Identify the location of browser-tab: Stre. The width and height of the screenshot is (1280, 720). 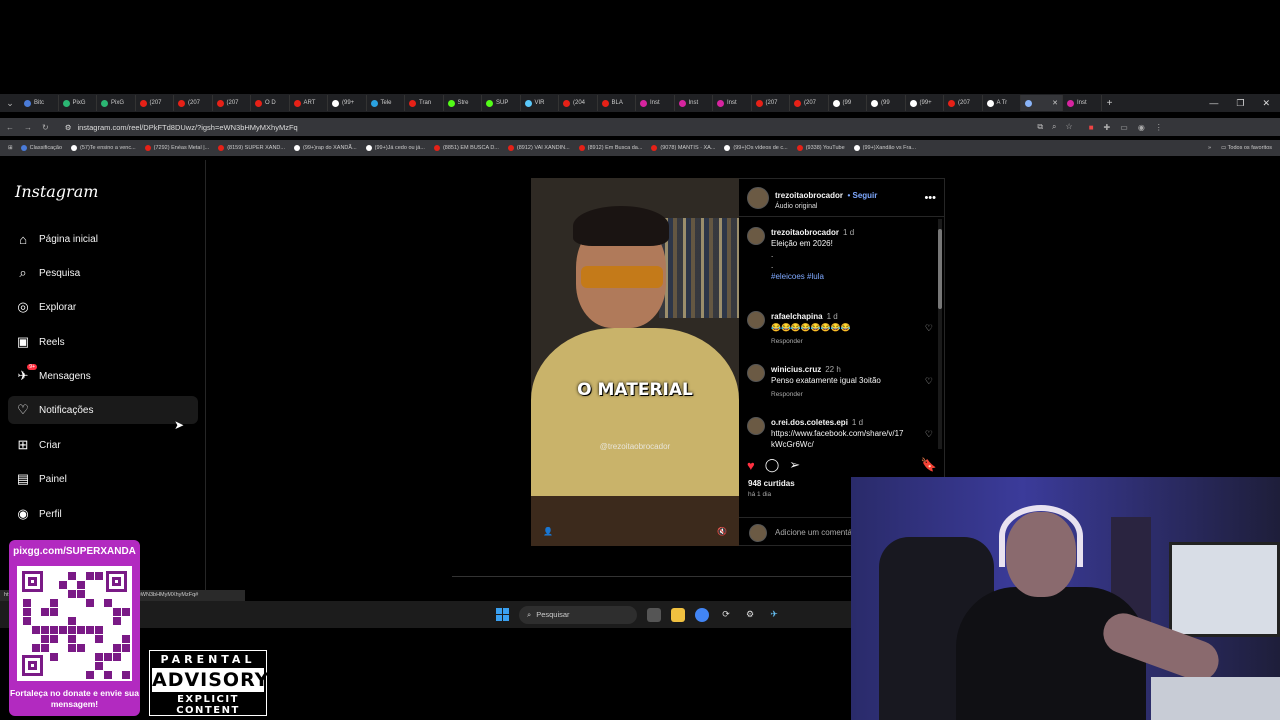
(463, 103).